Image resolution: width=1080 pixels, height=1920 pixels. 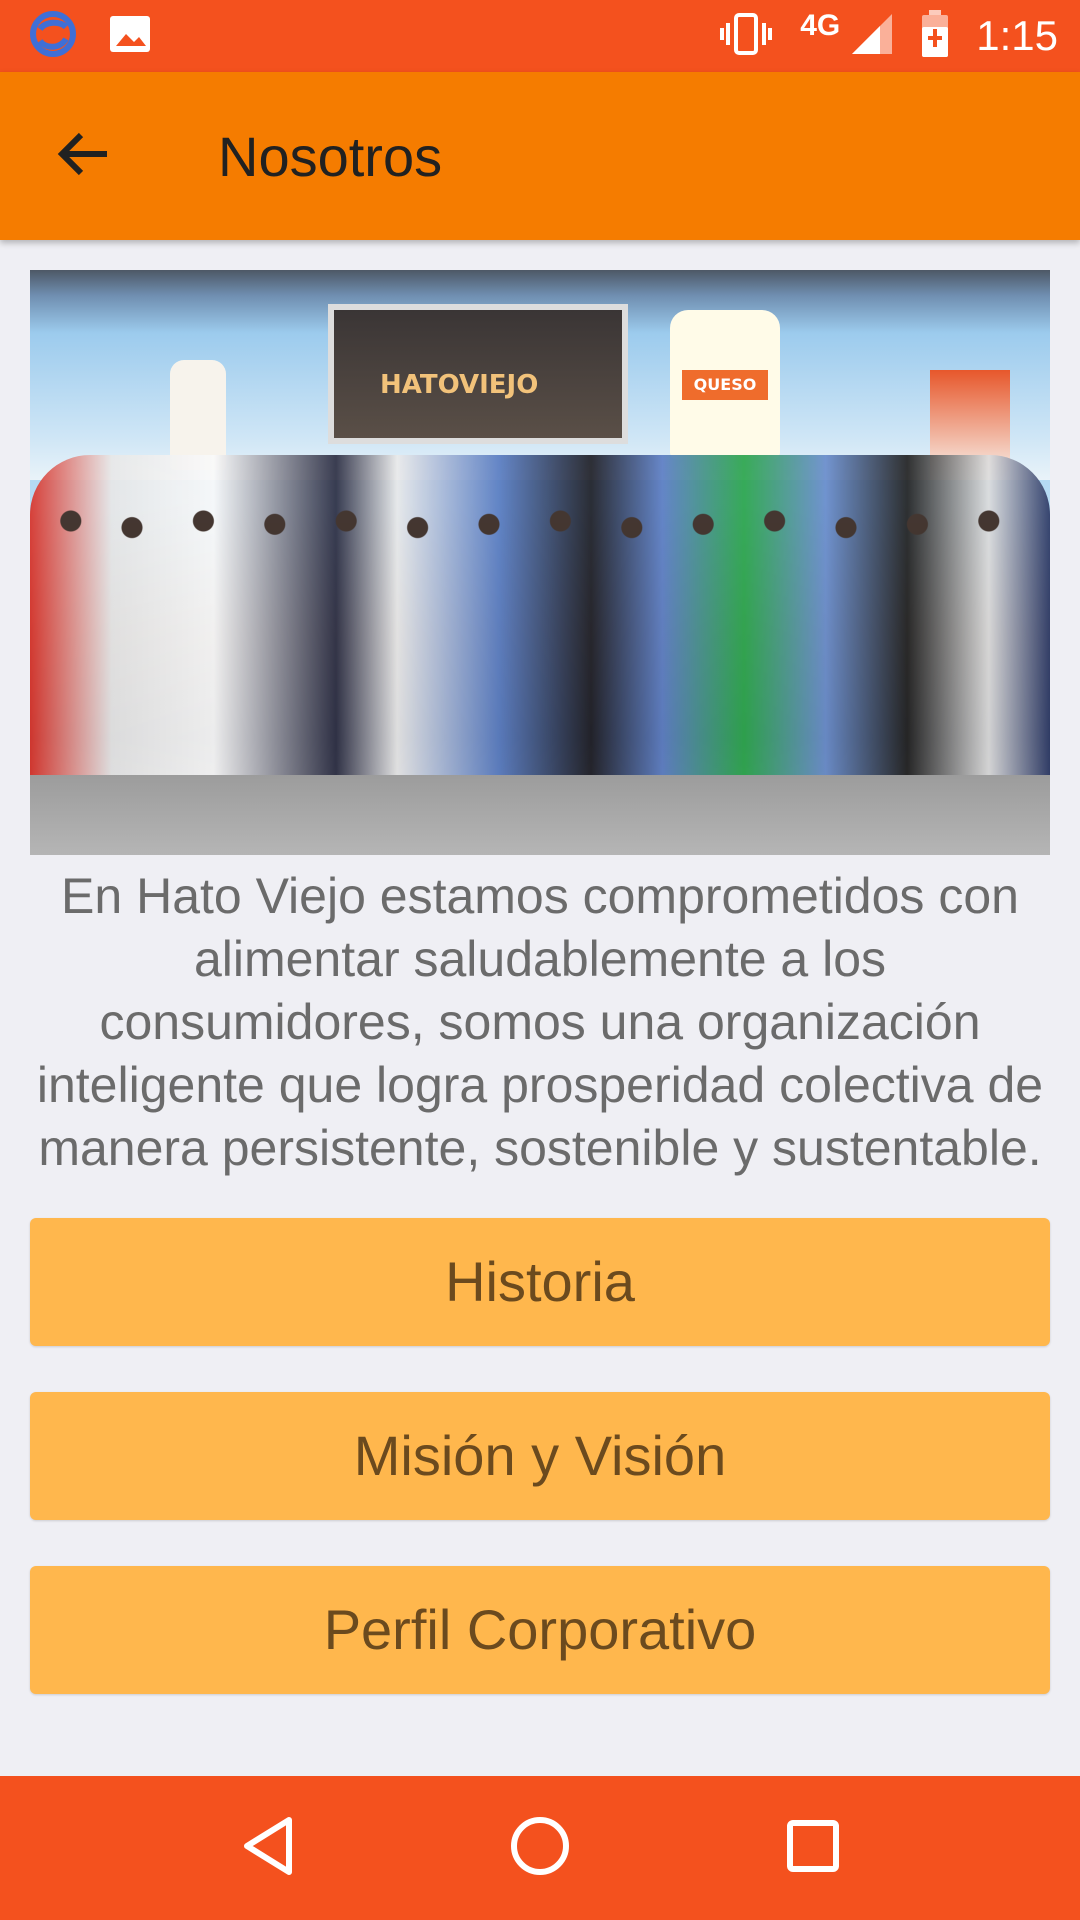 What do you see at coordinates (746, 36) in the screenshot?
I see `vibrate-icon` at bounding box center [746, 36].